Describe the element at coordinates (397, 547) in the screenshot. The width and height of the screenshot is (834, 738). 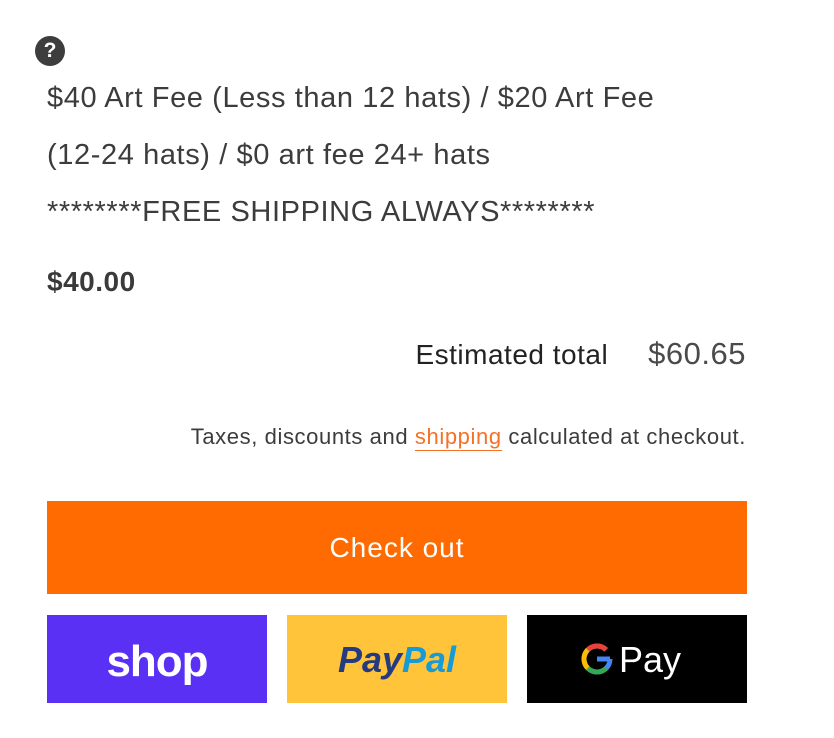
I see `checkout-button: Check out` at that location.